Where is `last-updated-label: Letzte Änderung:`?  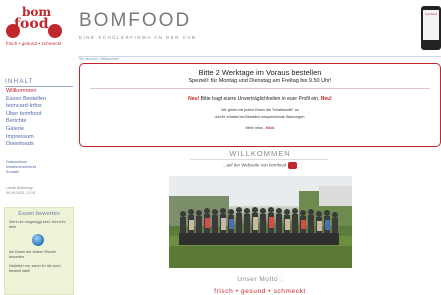 last-updated-label: Letzte Änderung: is located at coordinates (20, 188).